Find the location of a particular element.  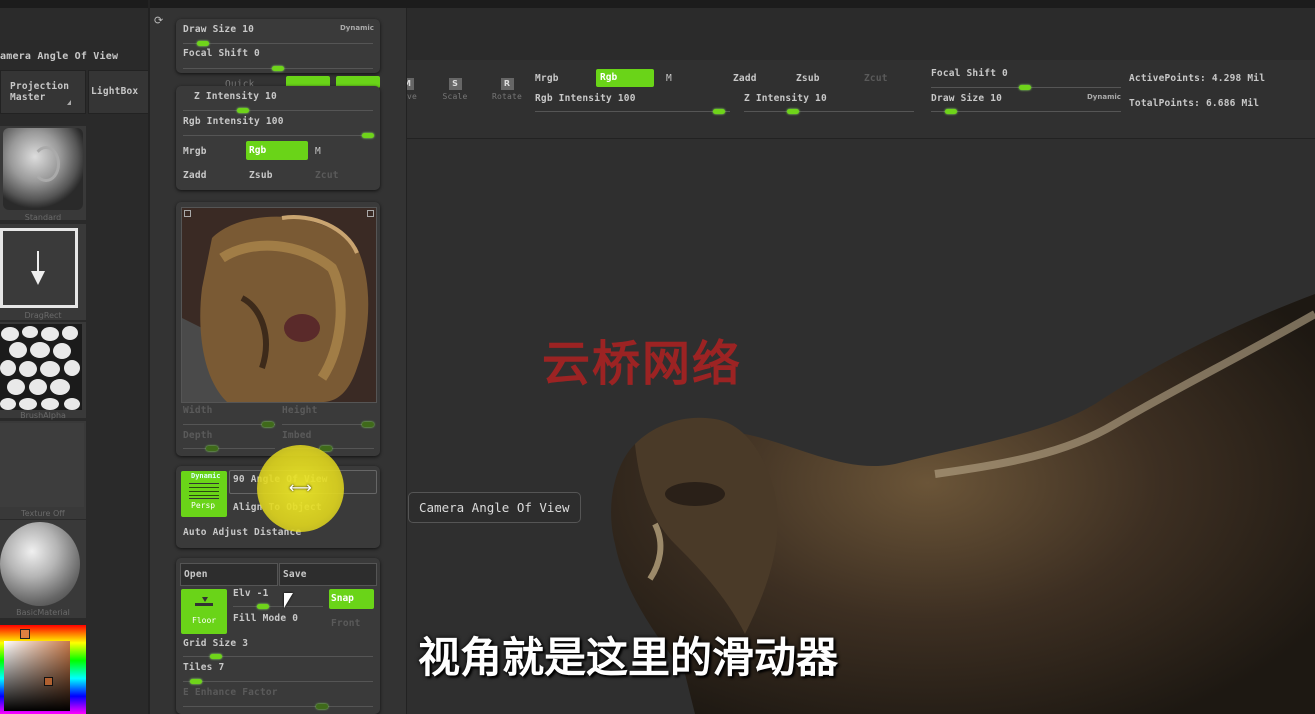

rotate-button: R Rotate is located at coordinates (507, 93).